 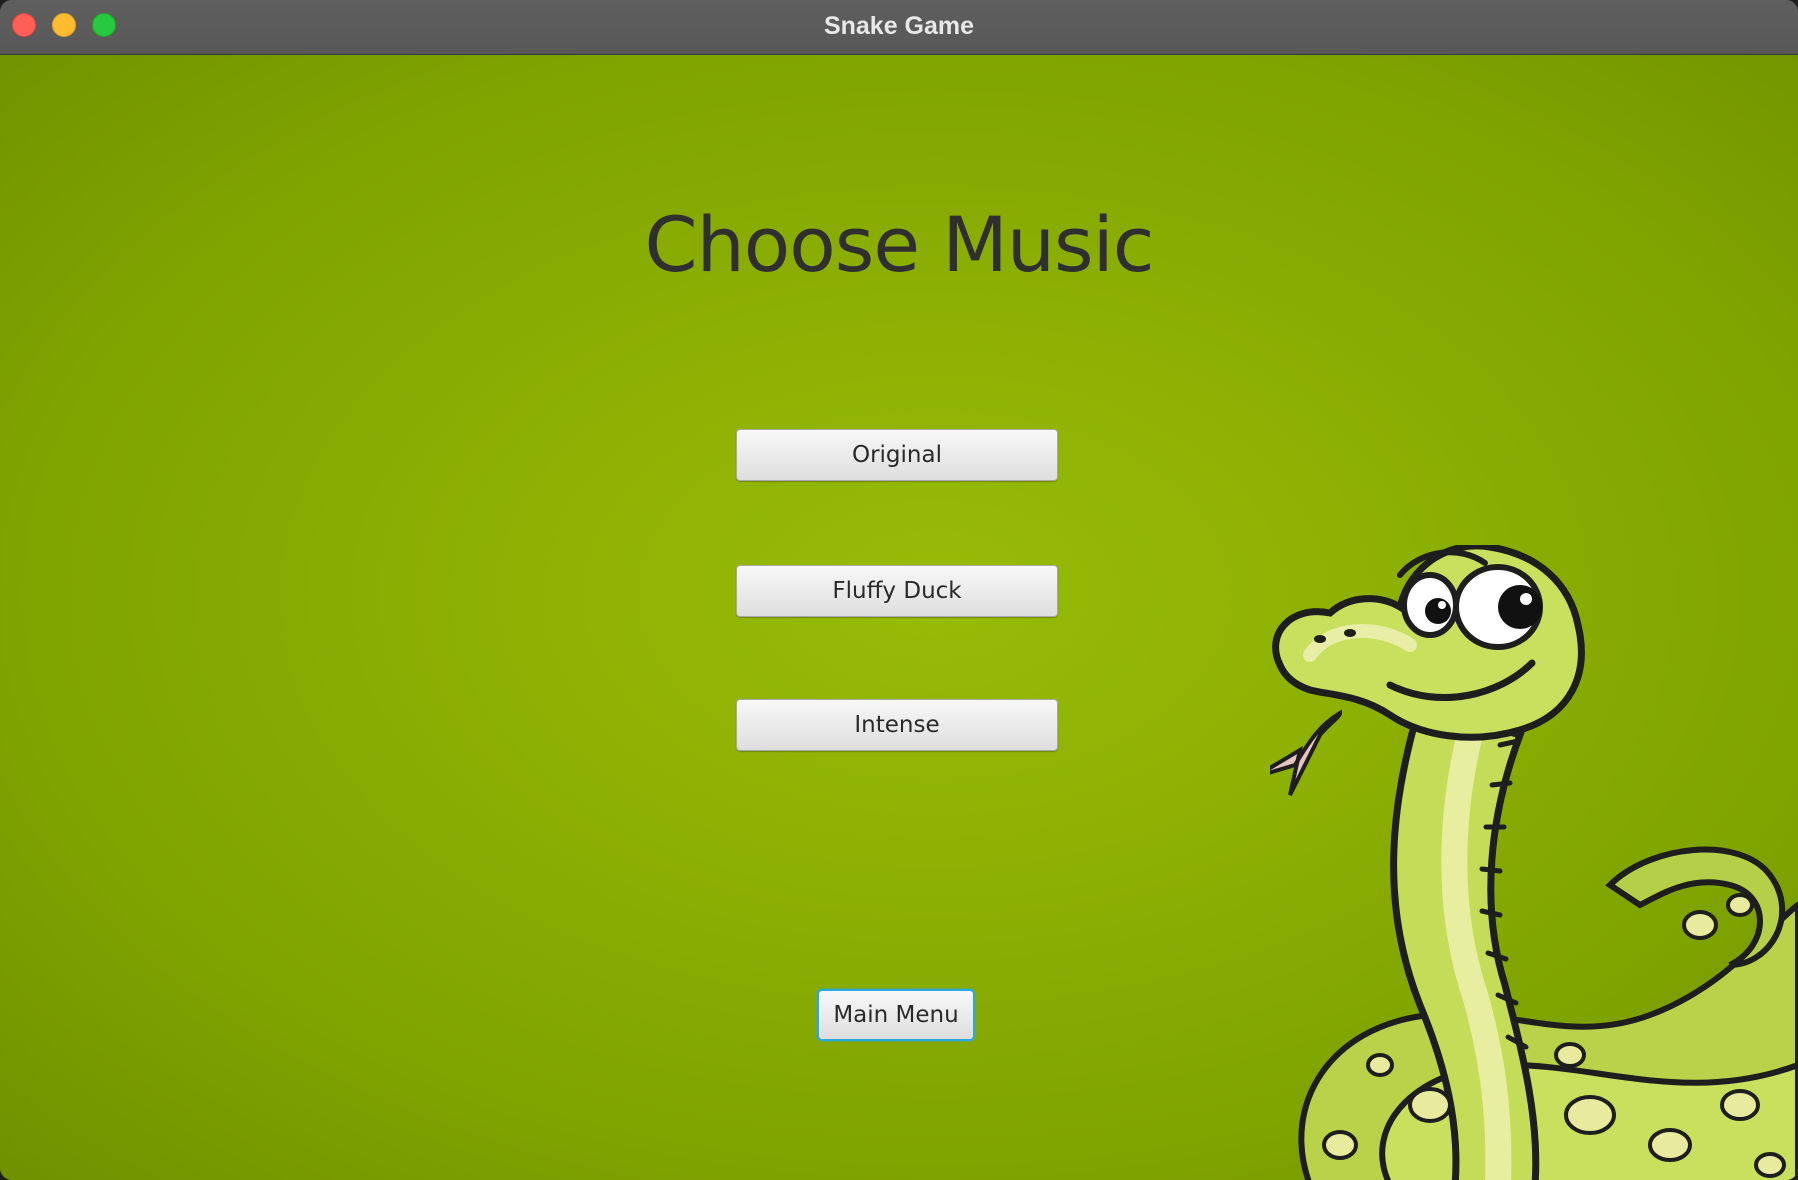 What do you see at coordinates (897, 725) in the screenshot?
I see `music-intense-button: Intense` at bounding box center [897, 725].